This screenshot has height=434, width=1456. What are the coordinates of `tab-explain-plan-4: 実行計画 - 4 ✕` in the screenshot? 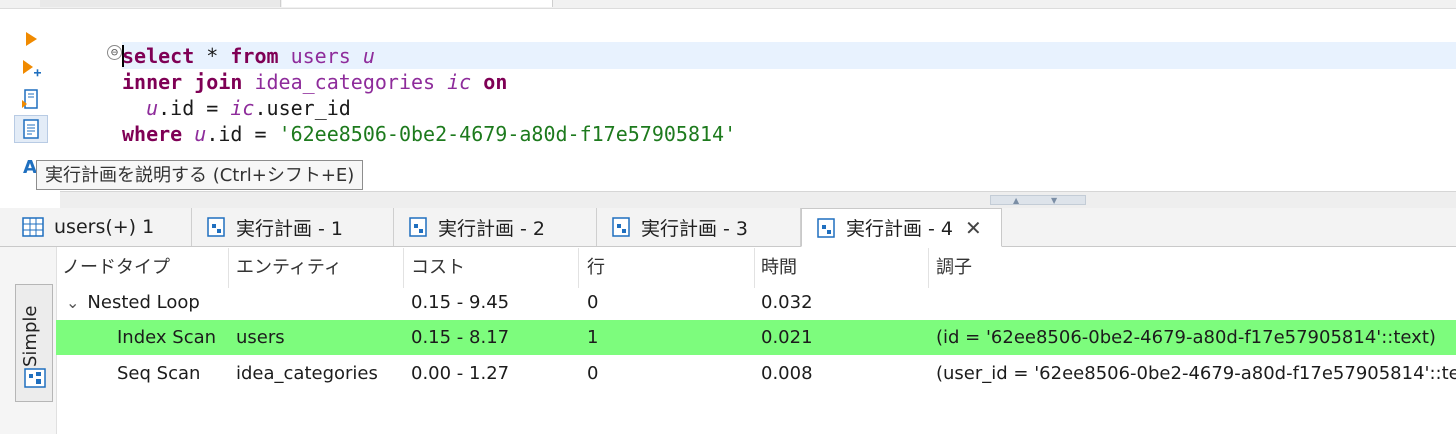 It's located at (901, 227).